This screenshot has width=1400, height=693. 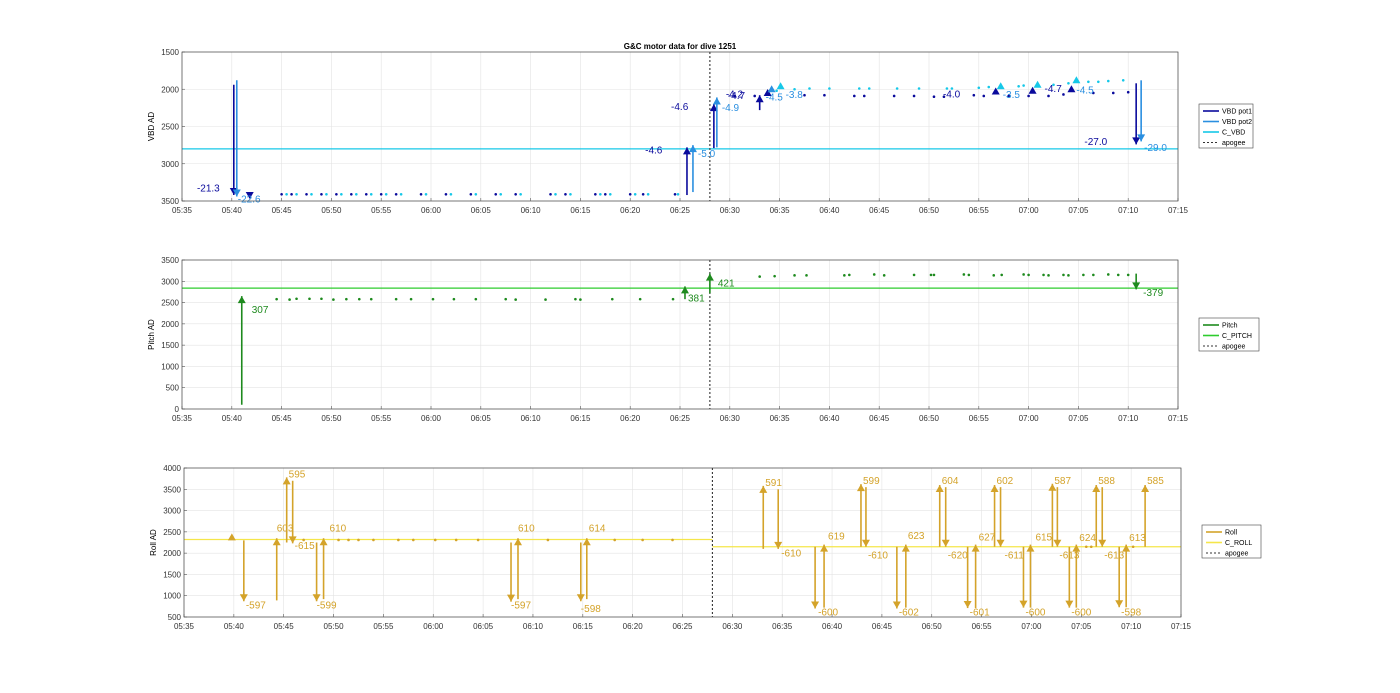 What do you see at coordinates (431, 418) in the screenshot?
I see `x-tick-label: 06:00` at bounding box center [431, 418].